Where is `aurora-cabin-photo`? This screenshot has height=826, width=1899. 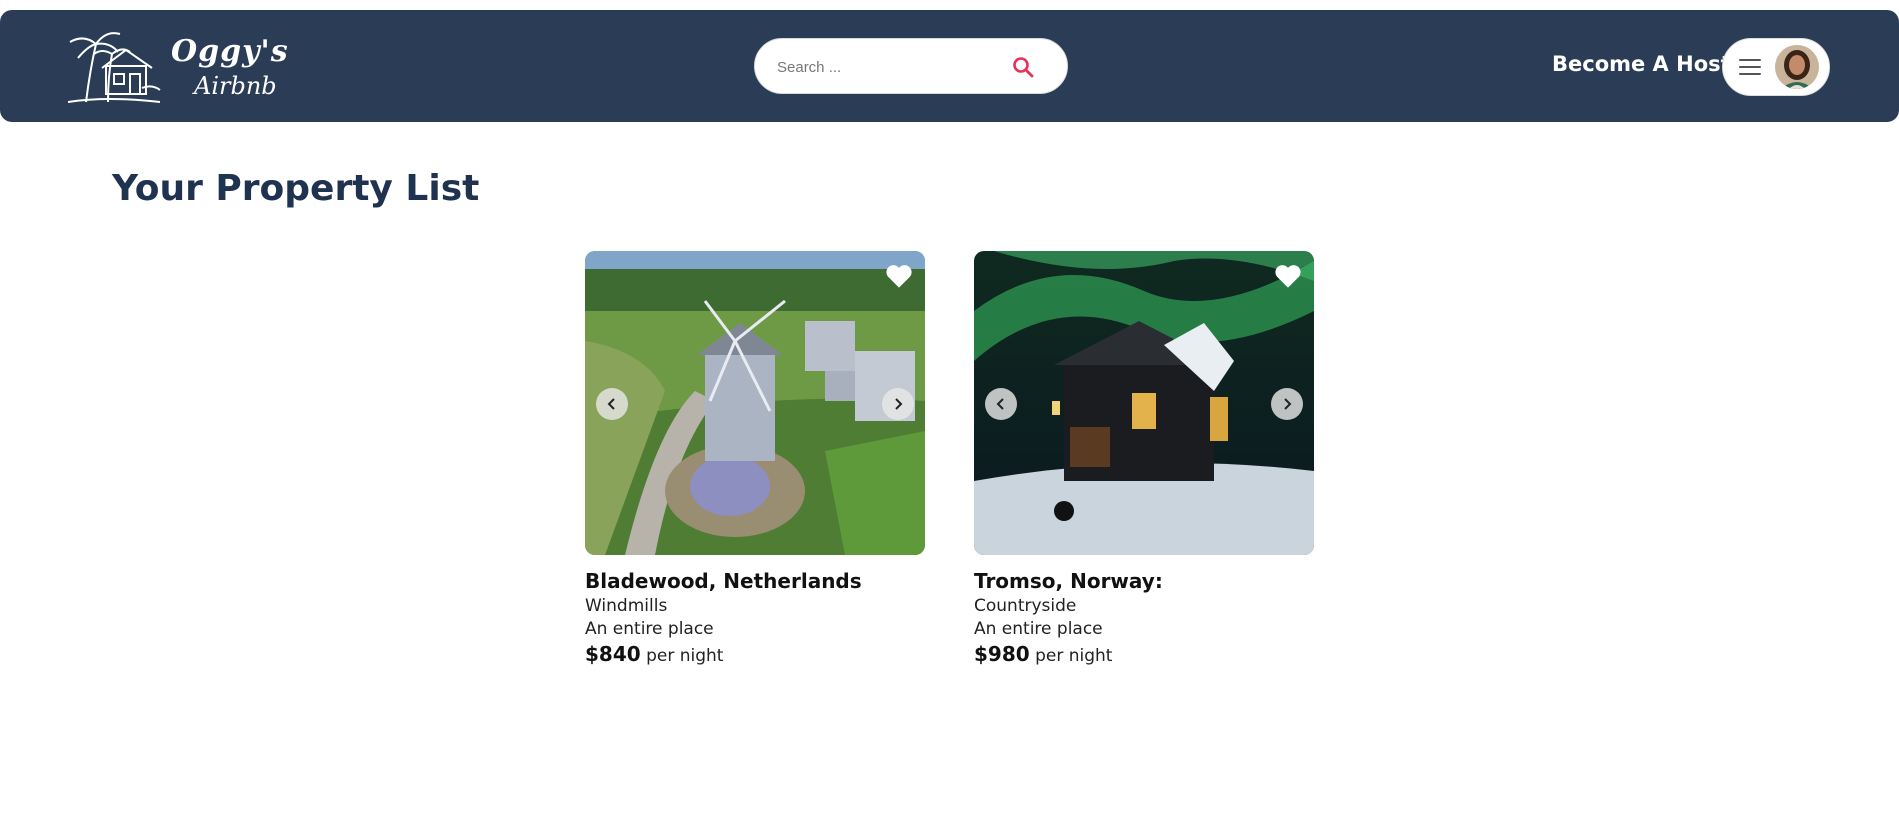
aurora-cabin-photo is located at coordinates (1144, 403).